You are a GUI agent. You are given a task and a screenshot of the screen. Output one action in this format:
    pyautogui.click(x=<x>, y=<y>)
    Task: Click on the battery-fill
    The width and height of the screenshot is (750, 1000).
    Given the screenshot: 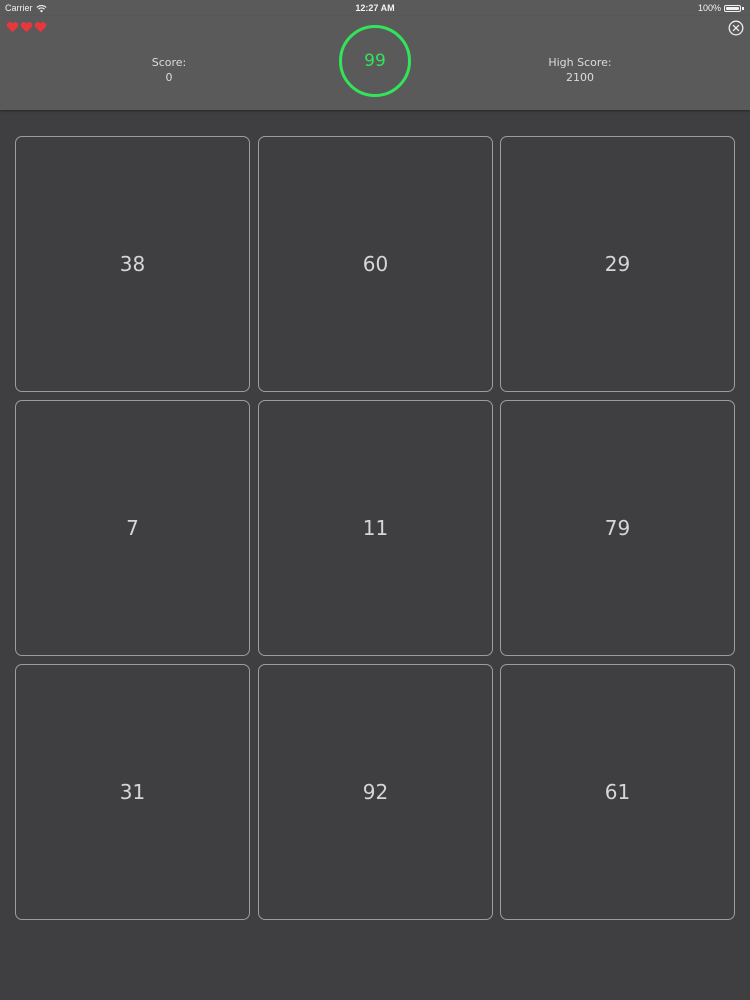 What is the action you would take?
    pyautogui.click(x=732, y=8)
    